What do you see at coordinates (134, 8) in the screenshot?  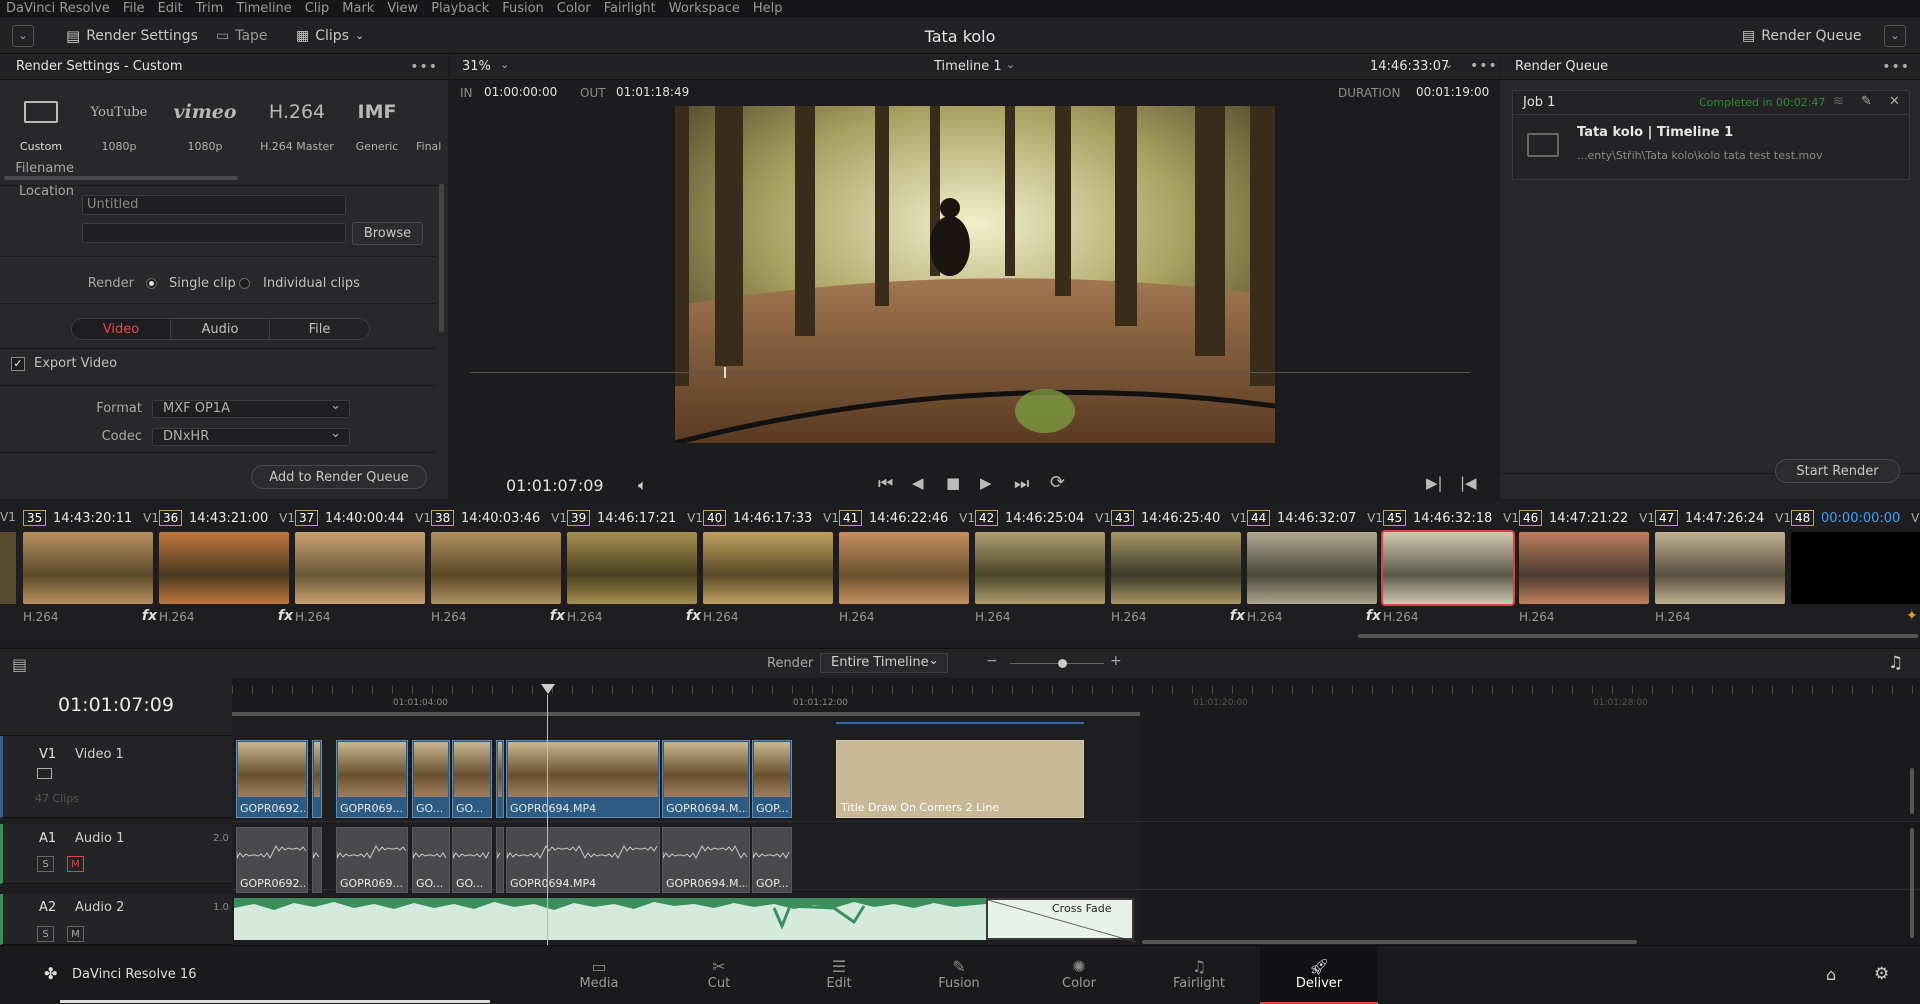 I see `menu-file: File` at bounding box center [134, 8].